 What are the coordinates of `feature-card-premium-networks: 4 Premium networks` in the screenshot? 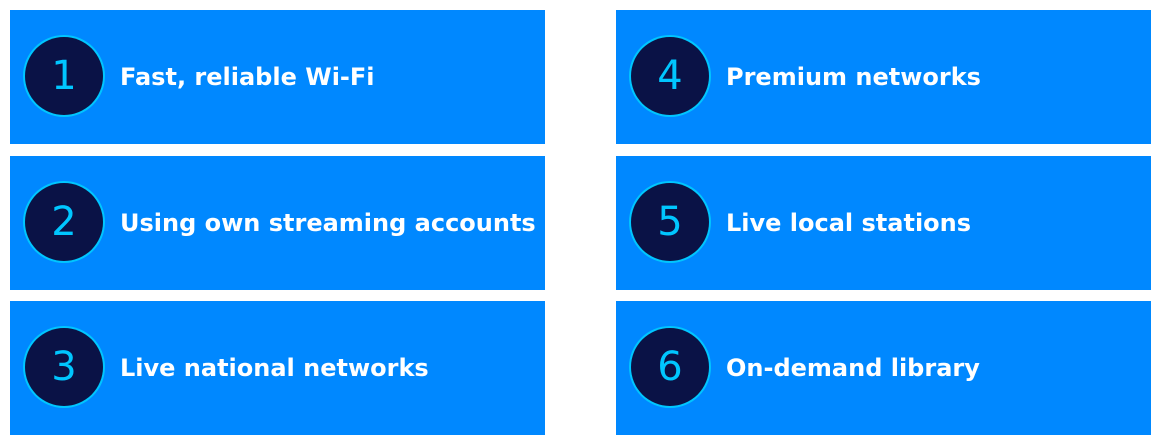 It's located at (883, 77).